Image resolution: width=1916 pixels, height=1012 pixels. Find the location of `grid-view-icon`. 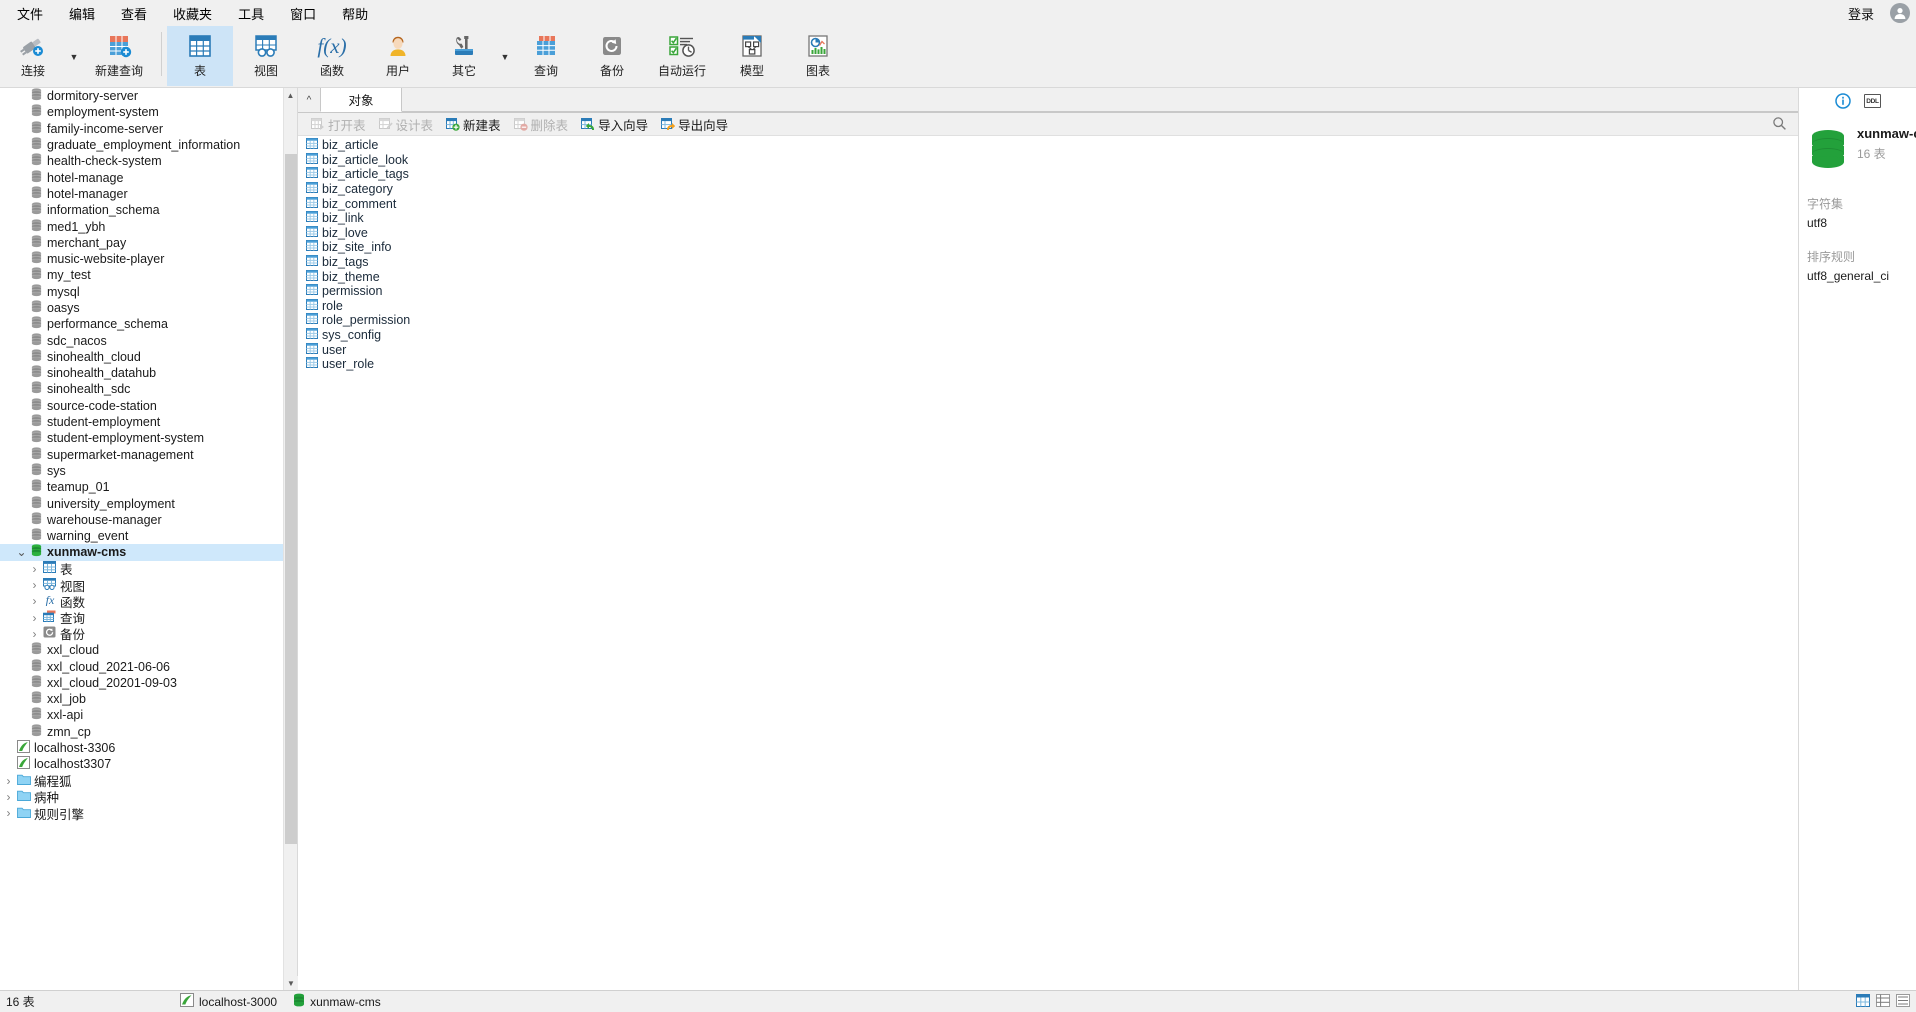

grid-view-icon is located at coordinates (1863, 1002).